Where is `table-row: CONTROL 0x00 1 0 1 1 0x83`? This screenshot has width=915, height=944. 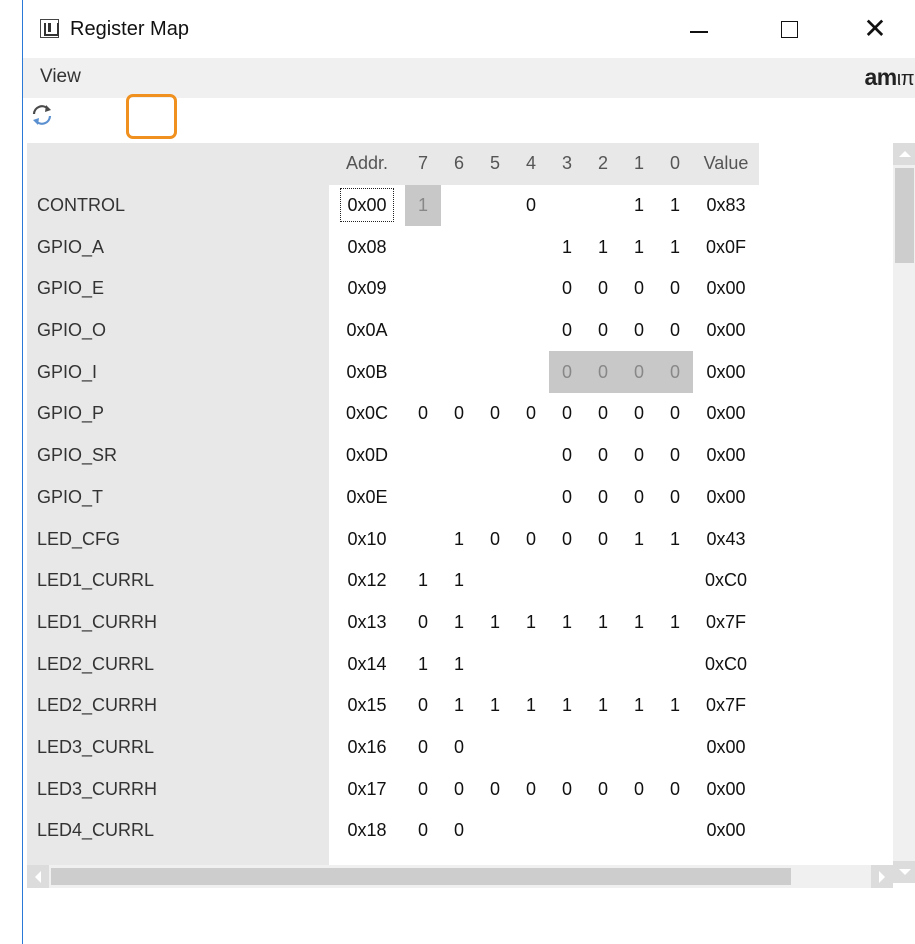
table-row: CONTROL 0x00 1 0 1 1 0x83 is located at coordinates (393, 205).